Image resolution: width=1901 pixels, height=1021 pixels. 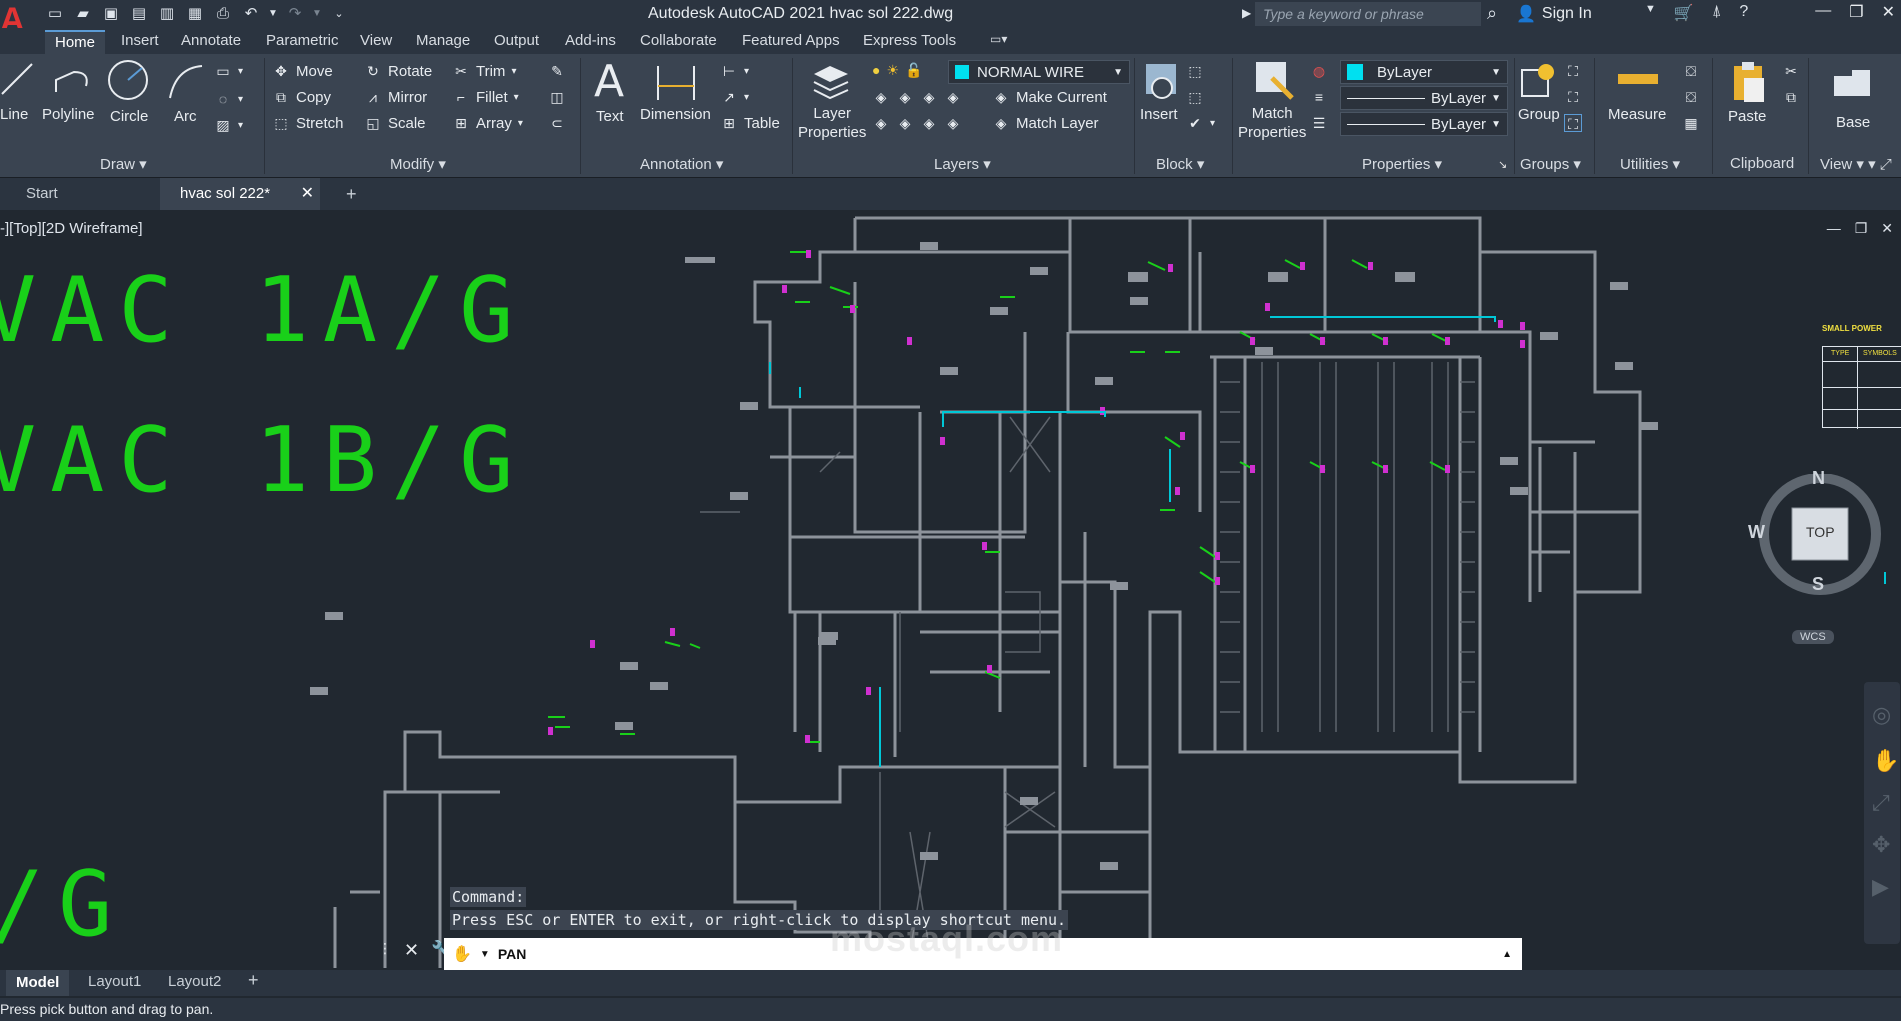 I want to click on base-view-icon, so click(x=1852, y=83).